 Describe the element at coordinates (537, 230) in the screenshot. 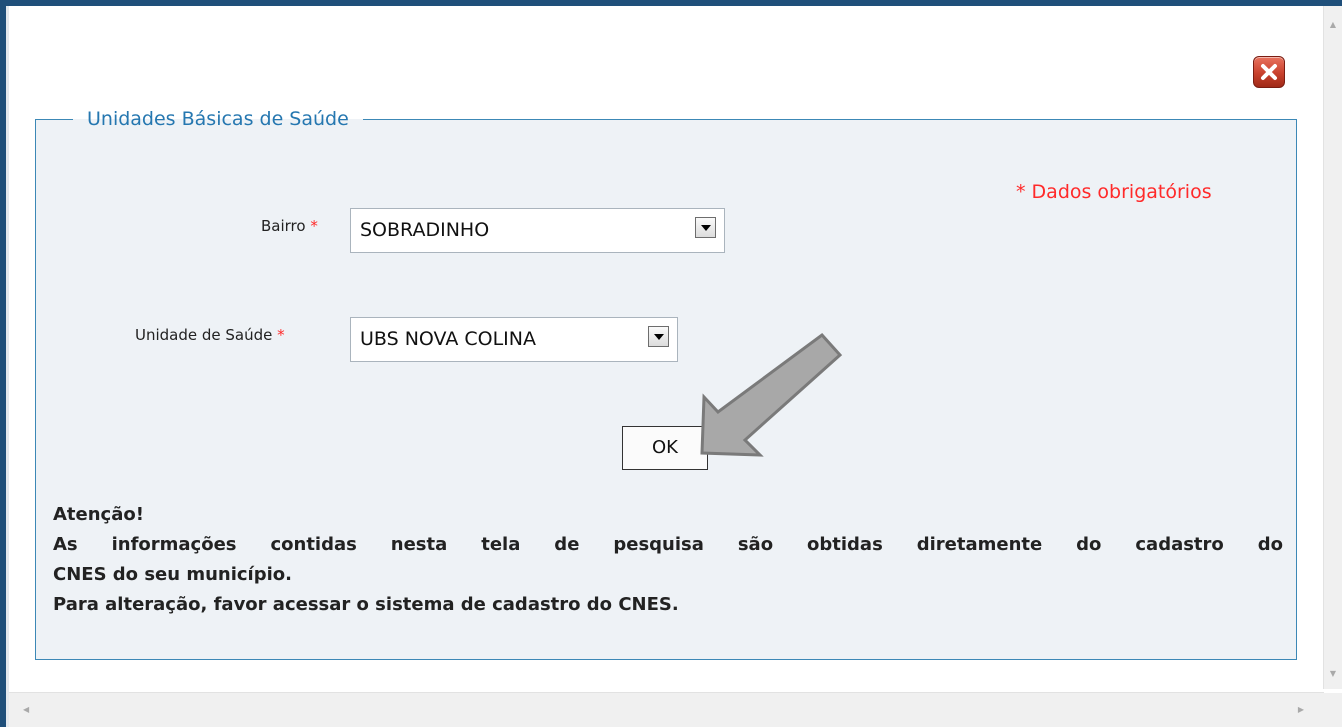

I see `bairro-select: SOBRADINHO` at that location.